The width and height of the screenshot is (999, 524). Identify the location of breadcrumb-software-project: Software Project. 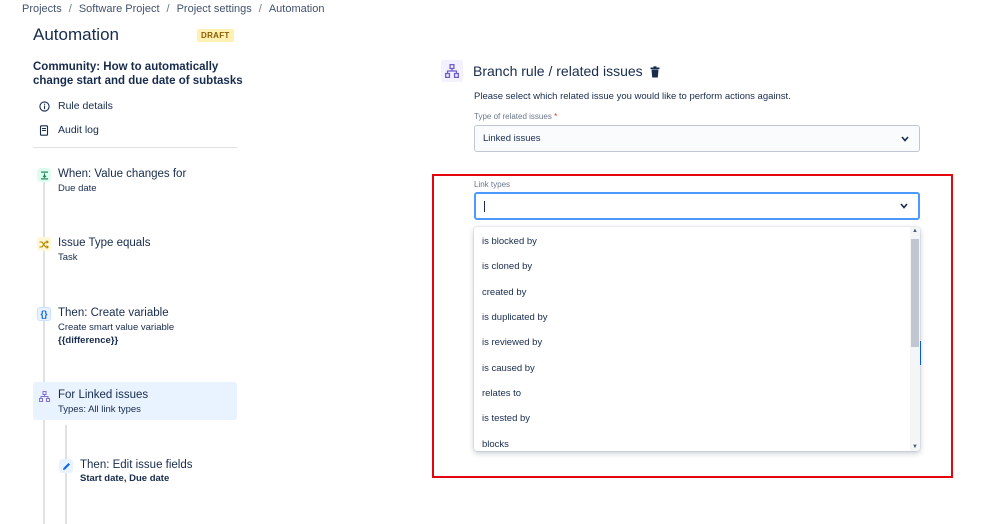
(119, 9).